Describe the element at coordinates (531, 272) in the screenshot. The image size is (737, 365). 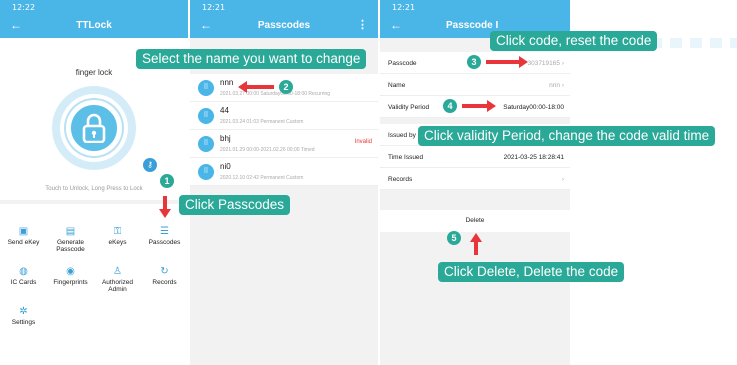
I see `callout-delete-code: Click Delete, Delete the code` at that location.